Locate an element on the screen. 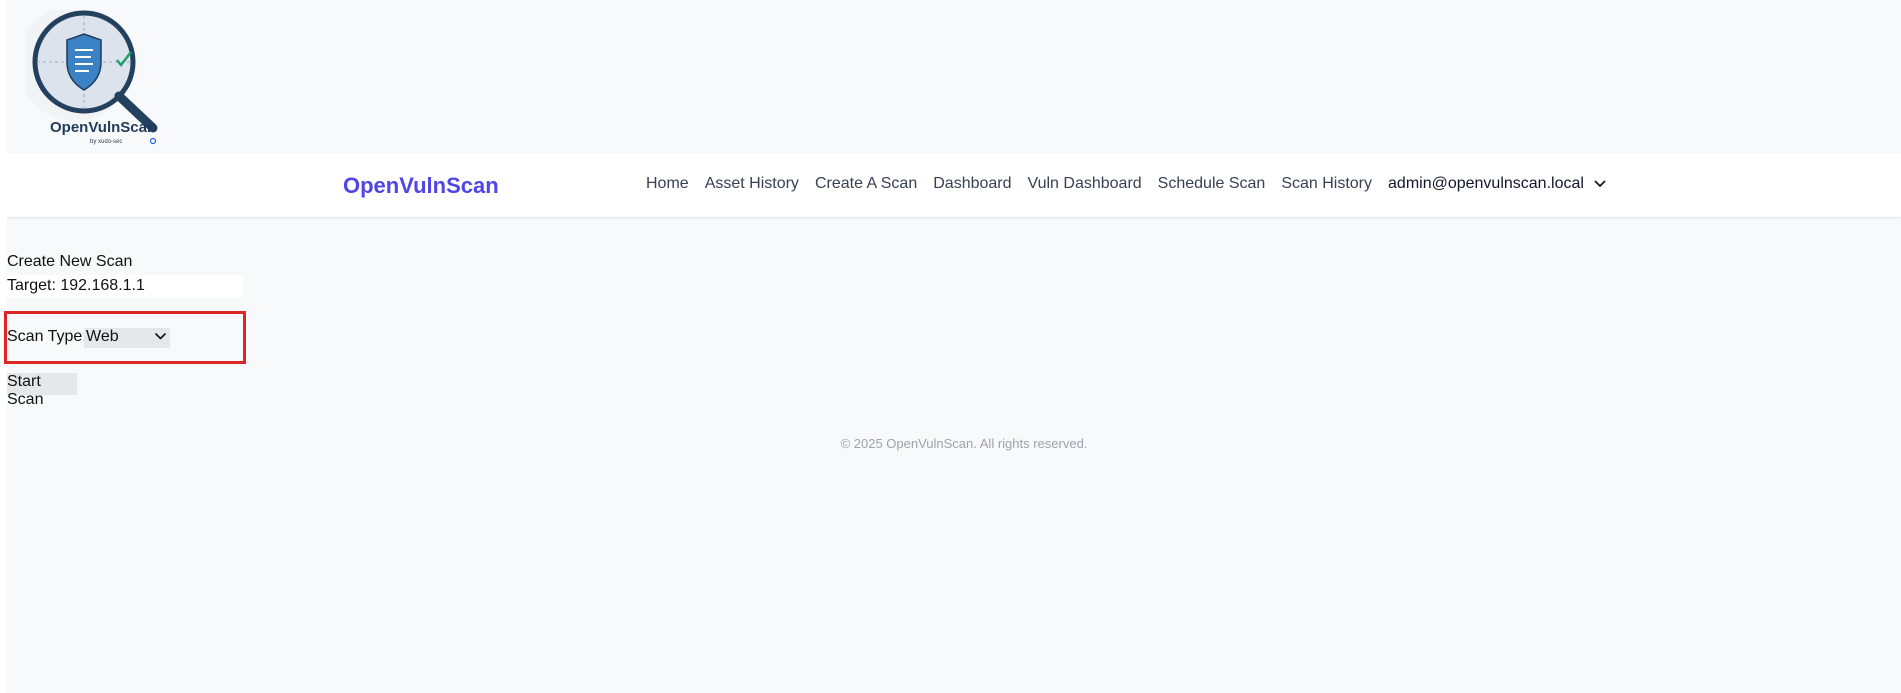  user-email: admin@openvulnscan.local is located at coordinates (1486, 183).